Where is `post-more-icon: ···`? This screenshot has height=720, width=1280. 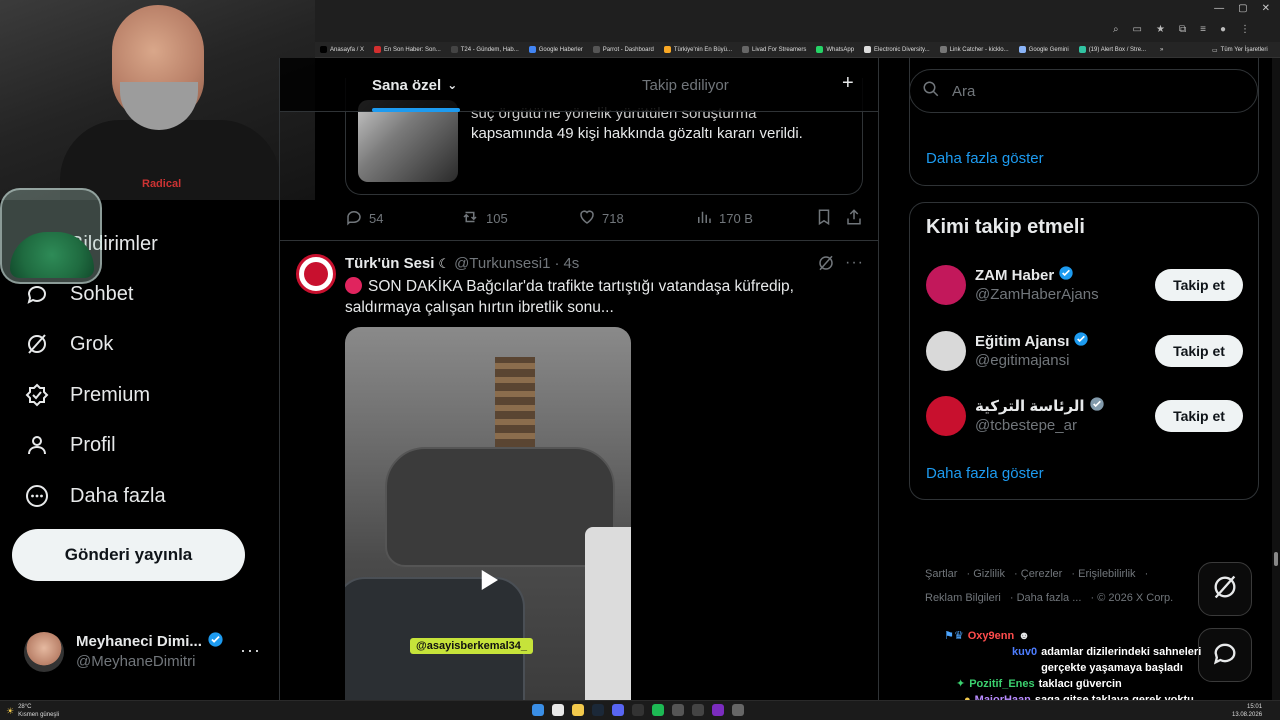 post-more-icon: ··· is located at coordinates (854, 263).